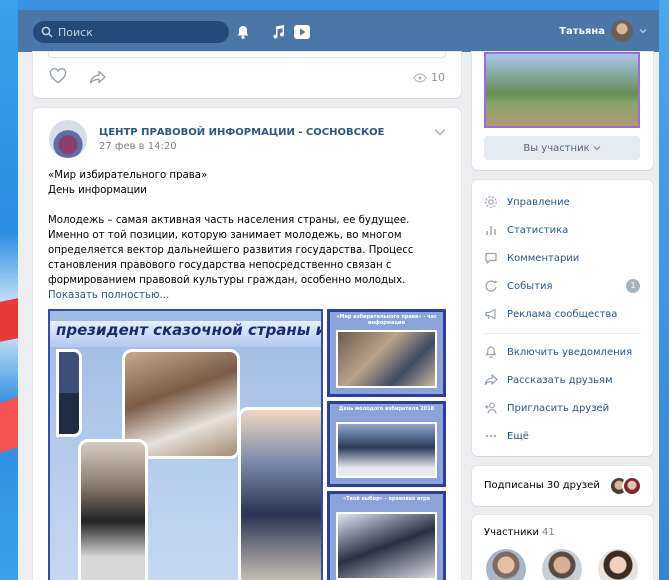 The height and width of the screenshot is (580, 669). Describe the element at coordinates (518, 436) in the screenshot. I see `menu-item-label: Ещё` at that location.